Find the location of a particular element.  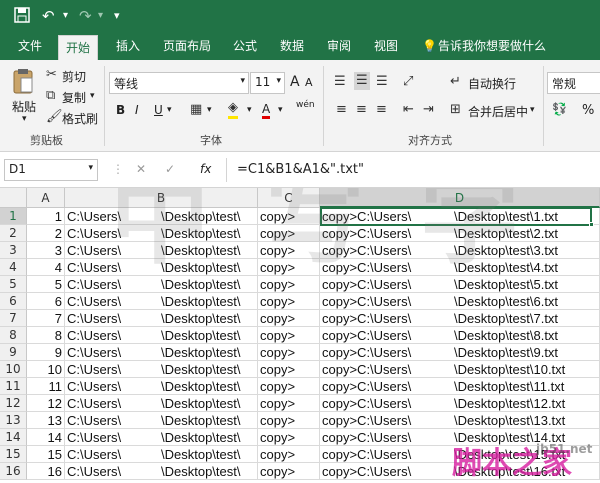

font-color-button: A is located at coordinates (266, 110).